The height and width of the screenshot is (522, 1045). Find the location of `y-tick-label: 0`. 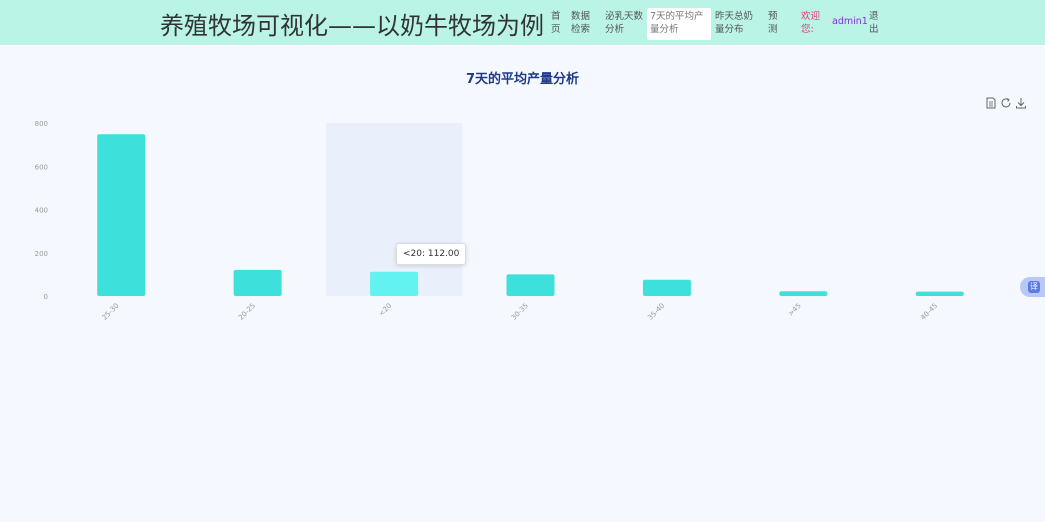

y-tick-label: 0 is located at coordinates (46, 297).